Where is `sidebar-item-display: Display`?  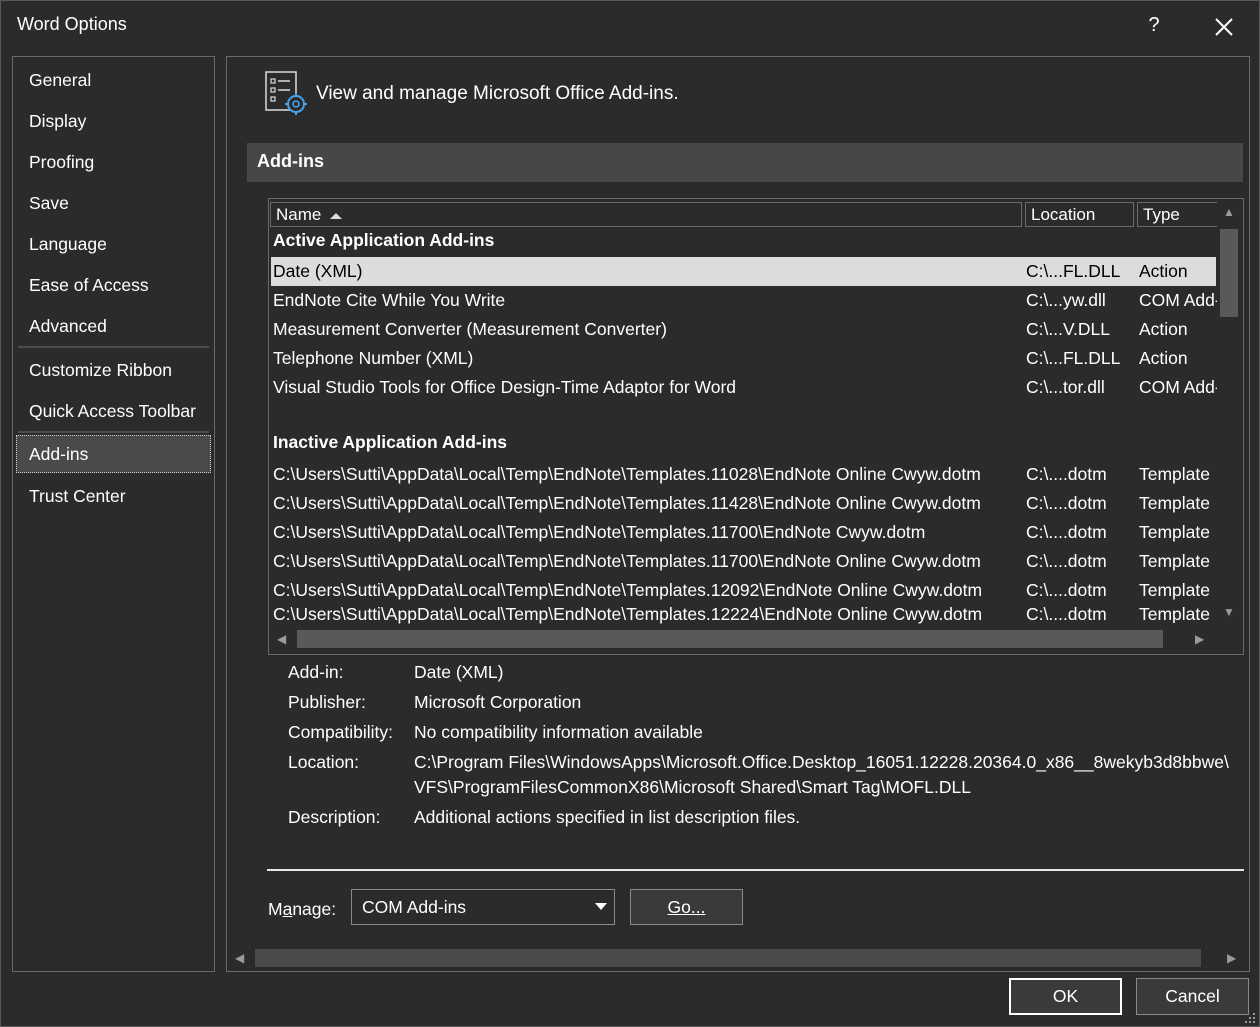
sidebar-item-display: Display is located at coordinates (113, 121).